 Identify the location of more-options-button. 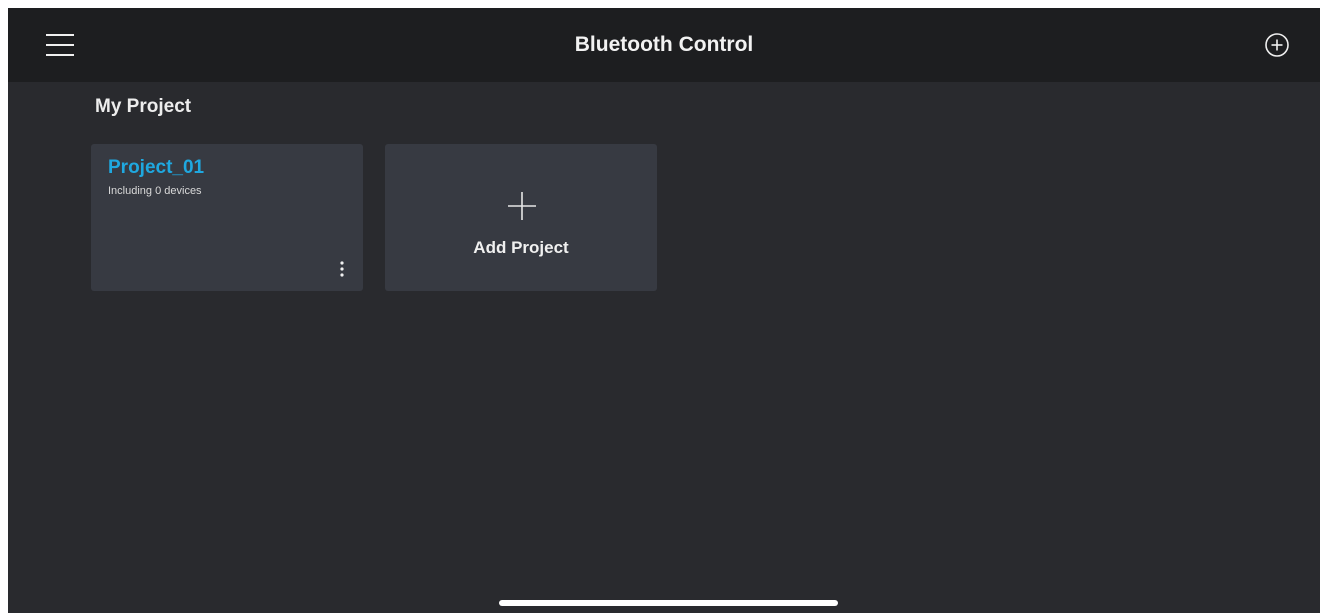
(342, 270).